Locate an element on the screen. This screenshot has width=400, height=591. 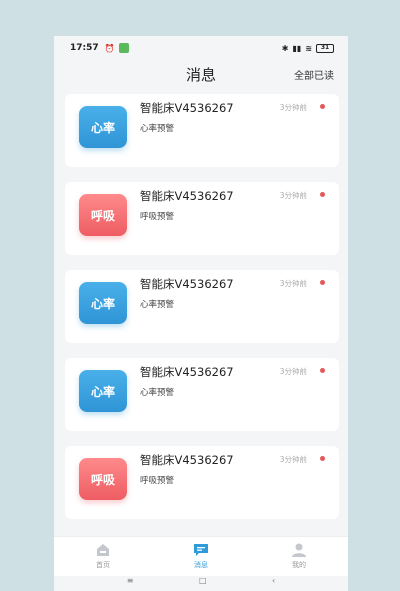
user-icon is located at coordinates (299, 550).